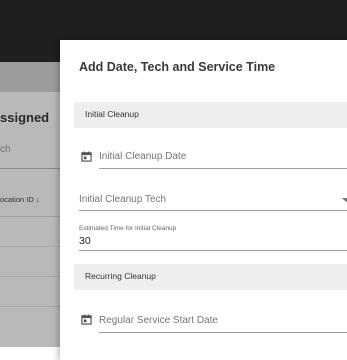 Image resolution: width=347 pixels, height=360 pixels. I want to click on column-header-label: ocation ID ↓, so click(20, 199).